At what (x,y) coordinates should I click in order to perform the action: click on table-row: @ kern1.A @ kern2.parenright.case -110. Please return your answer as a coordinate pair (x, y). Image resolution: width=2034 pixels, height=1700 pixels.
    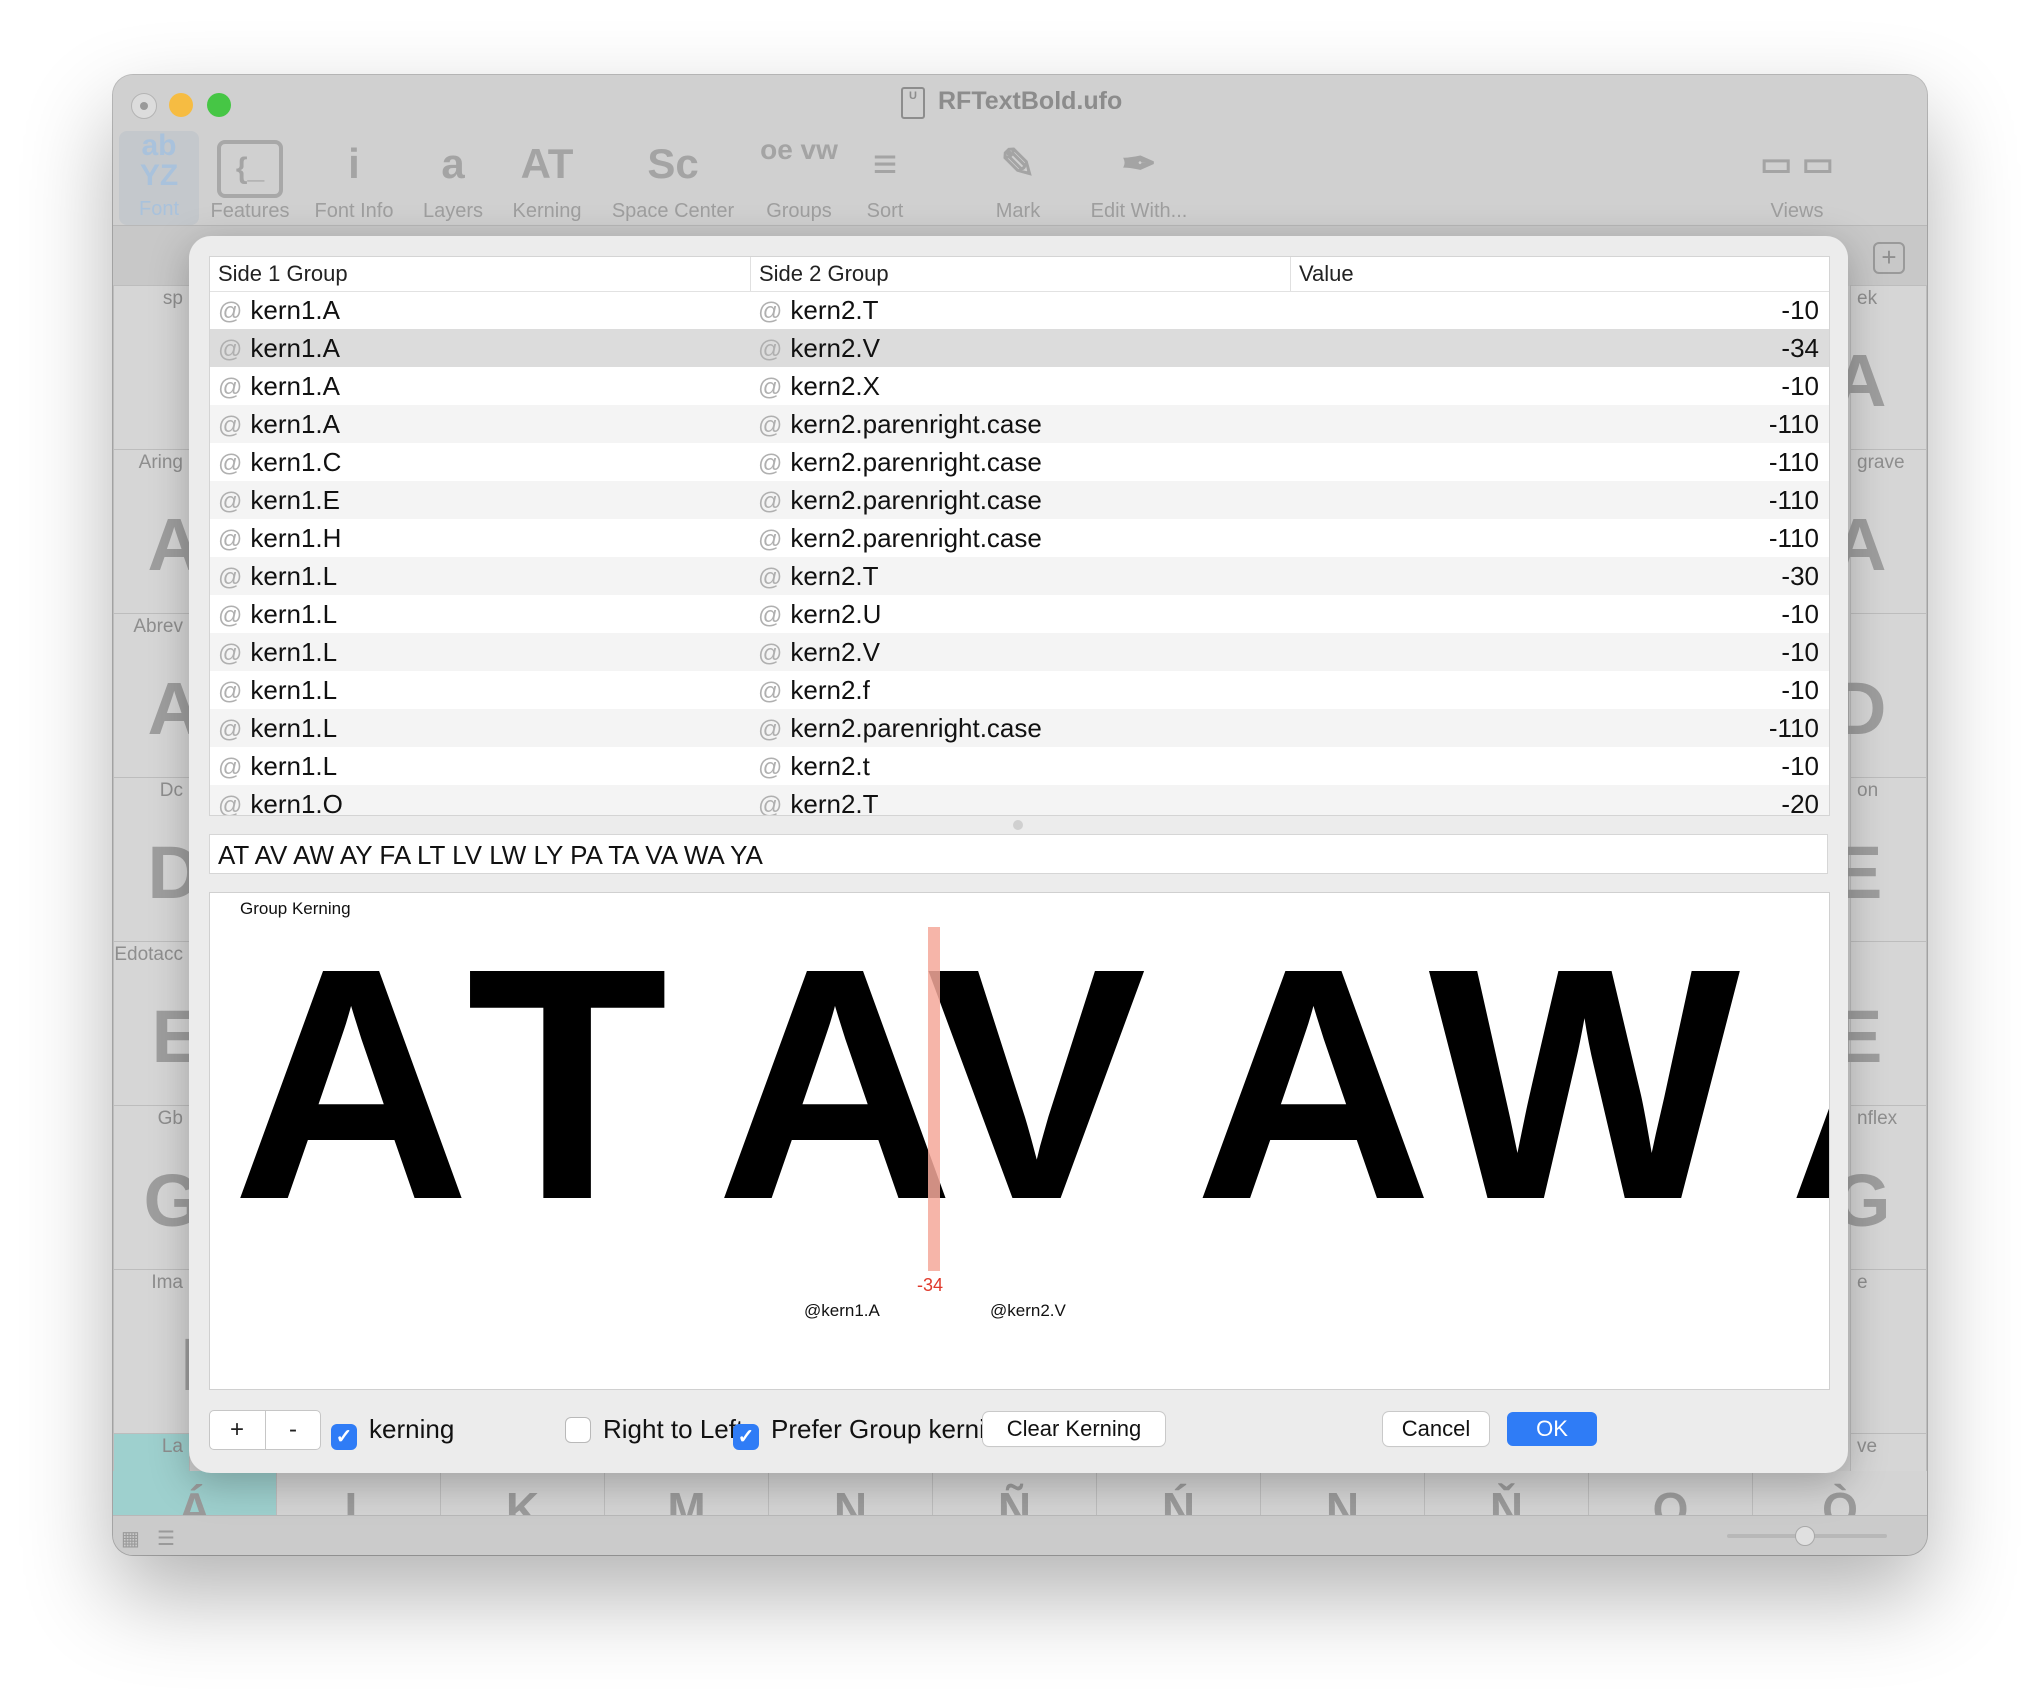
    Looking at the image, I should click on (1019, 424).